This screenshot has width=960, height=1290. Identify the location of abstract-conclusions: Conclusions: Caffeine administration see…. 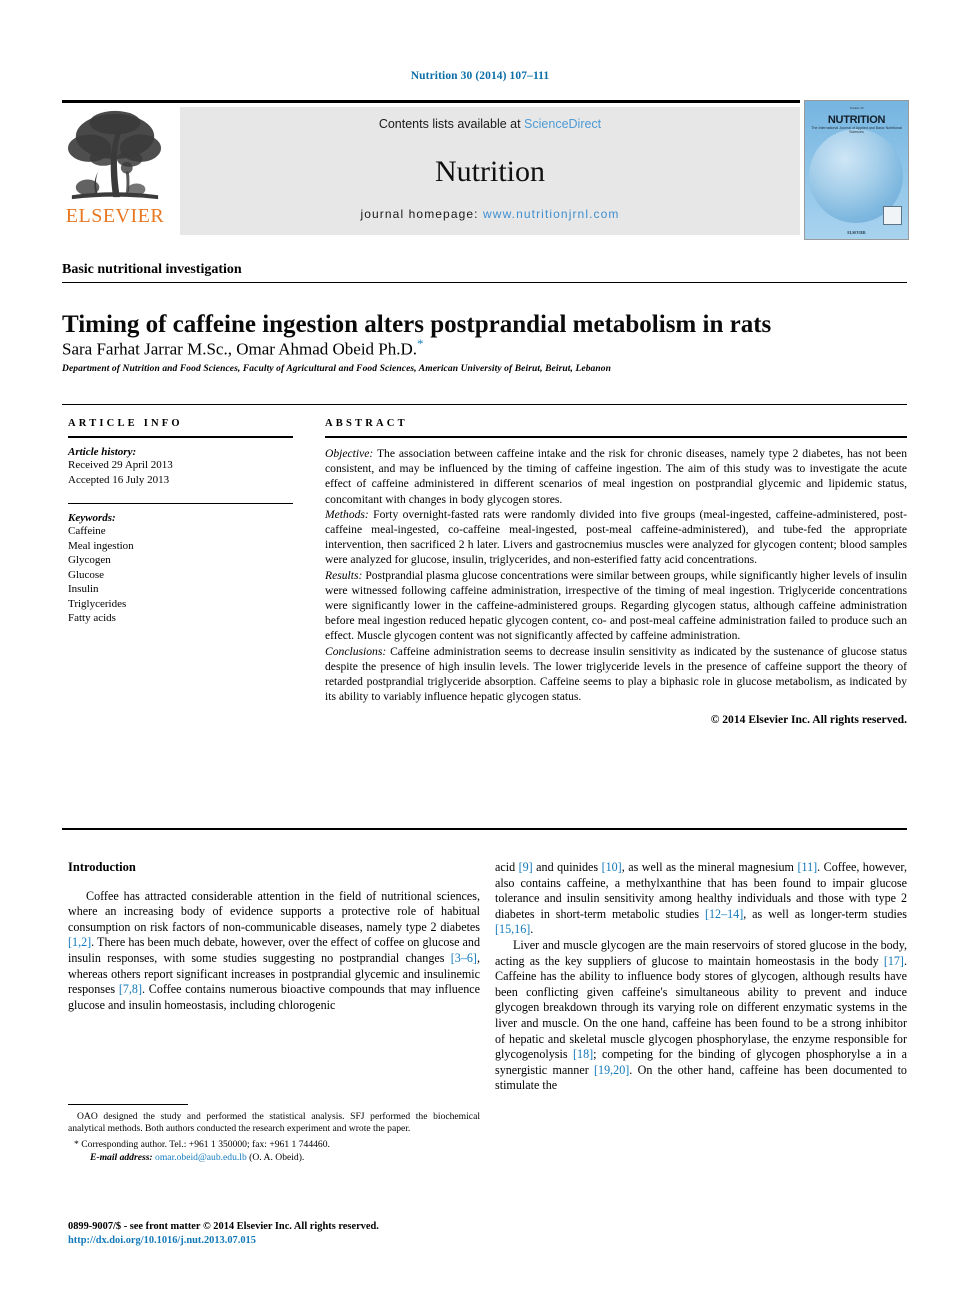
(616, 674).